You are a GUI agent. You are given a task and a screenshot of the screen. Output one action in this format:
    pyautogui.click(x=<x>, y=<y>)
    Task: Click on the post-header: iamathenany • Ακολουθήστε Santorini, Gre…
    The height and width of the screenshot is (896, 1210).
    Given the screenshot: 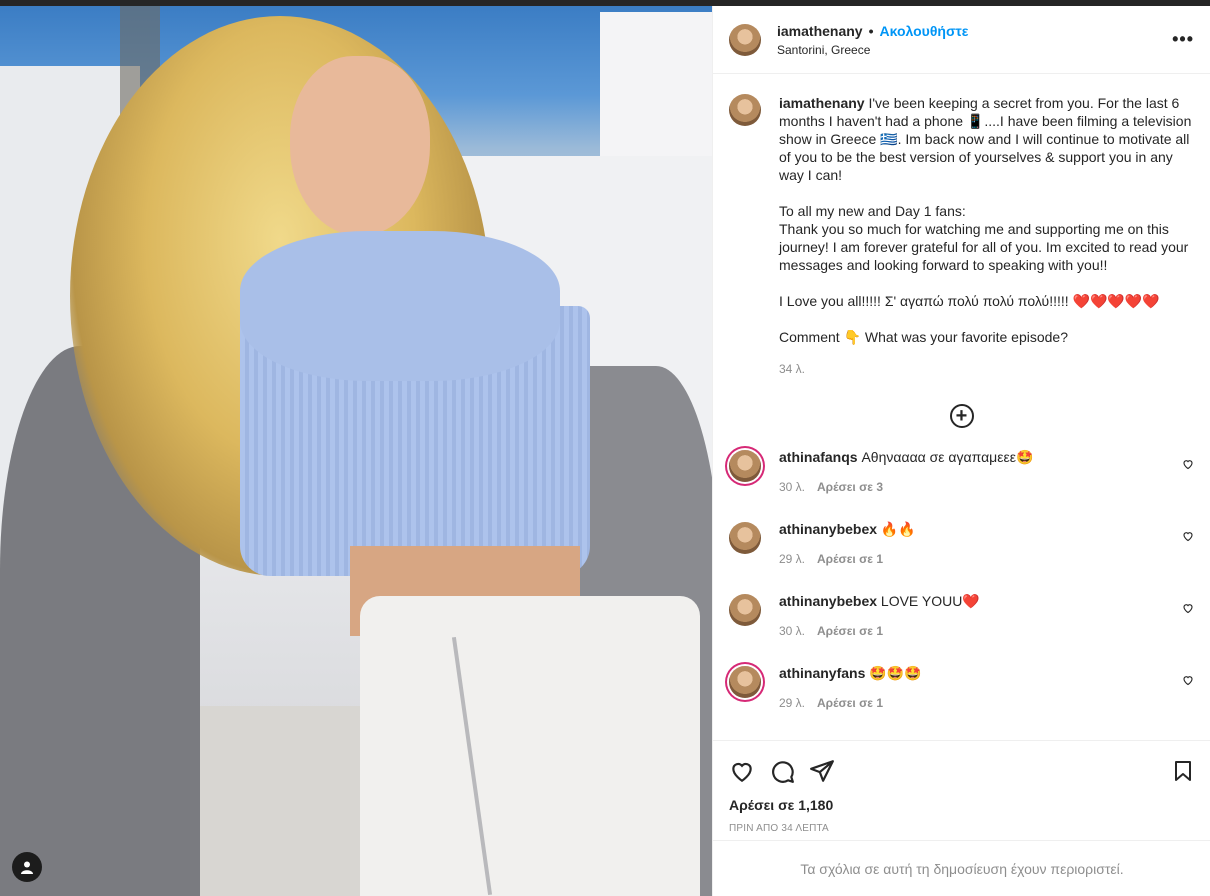 What is the action you would take?
    pyautogui.click(x=961, y=40)
    